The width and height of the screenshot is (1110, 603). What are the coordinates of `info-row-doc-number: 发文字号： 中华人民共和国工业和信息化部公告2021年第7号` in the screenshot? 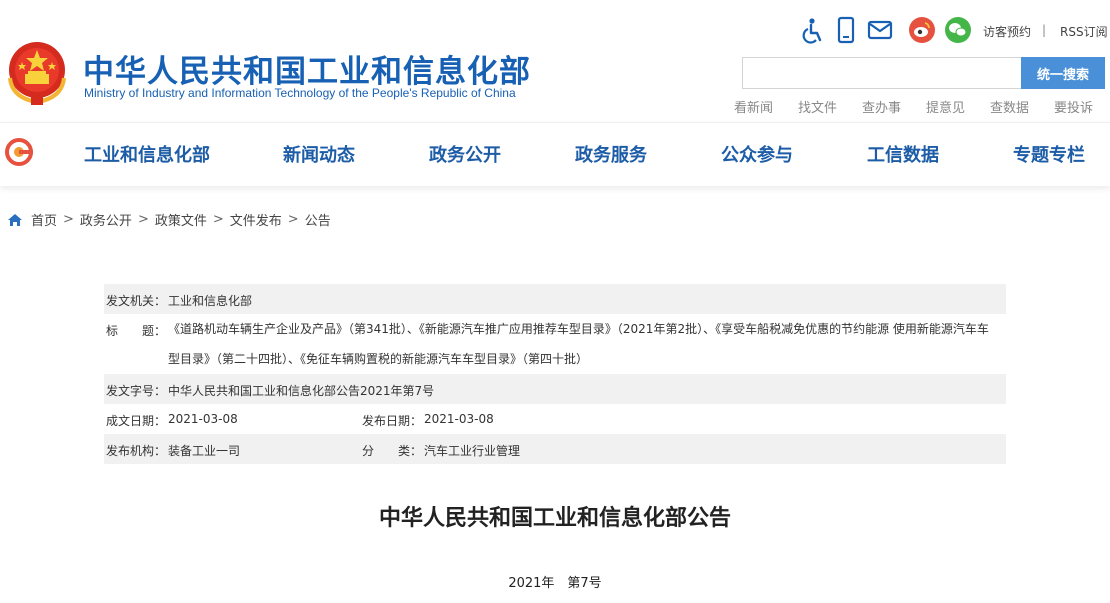 It's located at (555, 389).